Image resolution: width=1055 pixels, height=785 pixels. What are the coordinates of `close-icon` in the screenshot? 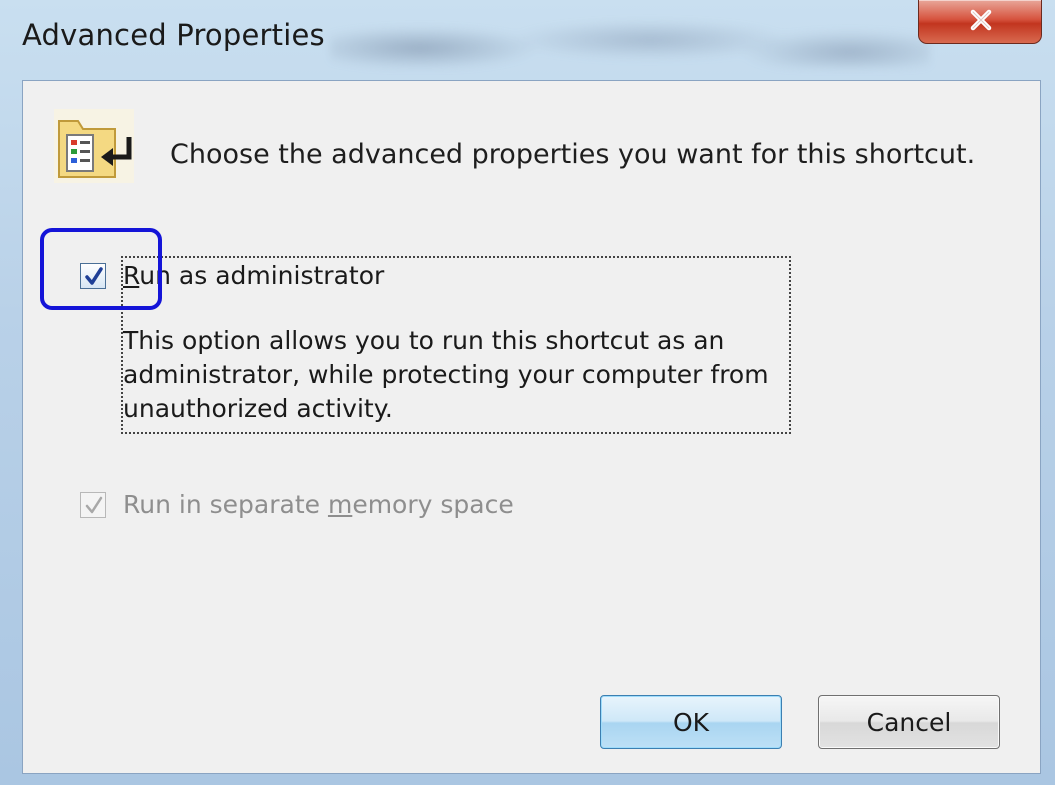 It's located at (981, 20).